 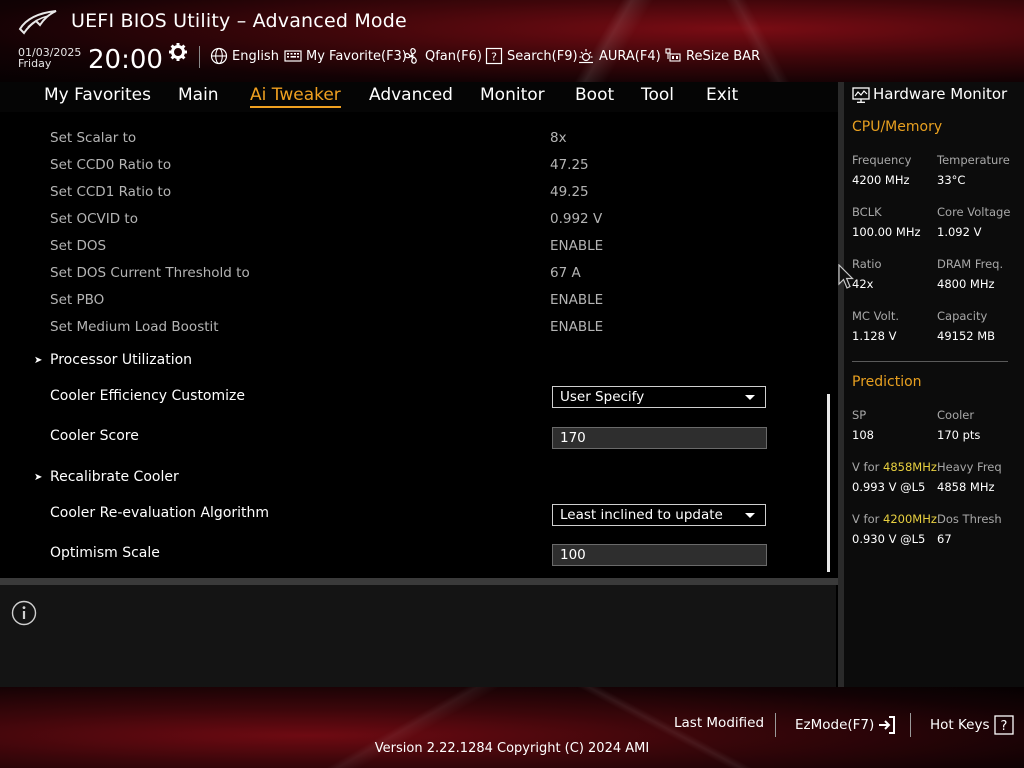 What do you see at coordinates (97, 95) in the screenshot?
I see `tab-my-favorites: My Favorites` at bounding box center [97, 95].